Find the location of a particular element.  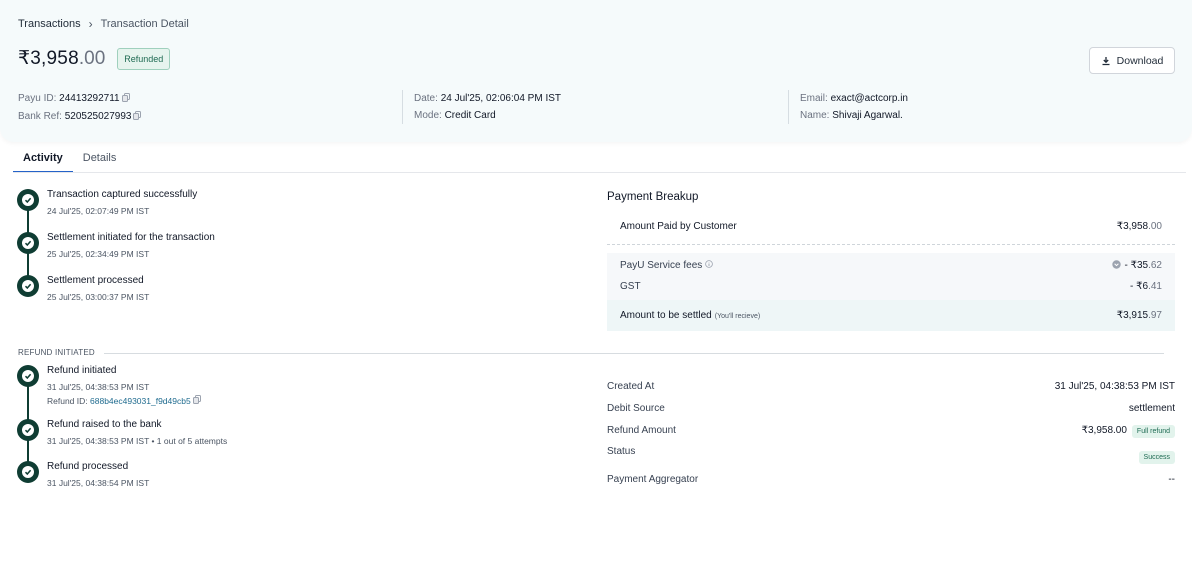

timeline-title: Refund initiated is located at coordinates (82, 370).